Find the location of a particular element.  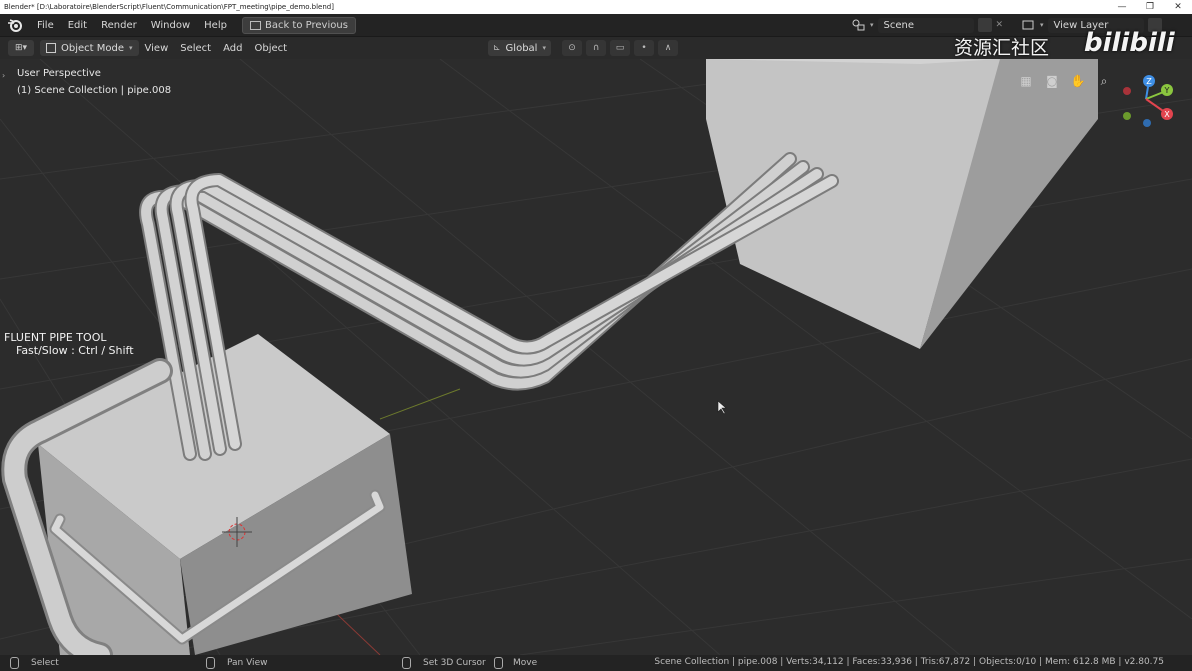

view-layer-icon is located at coordinates (1028, 25).